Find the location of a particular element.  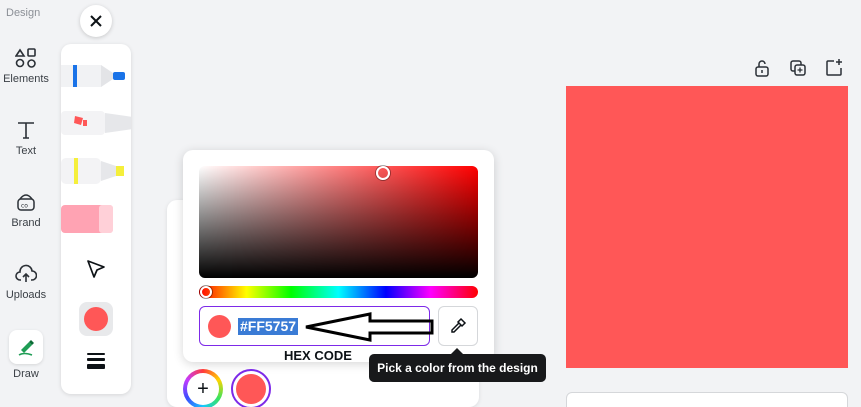

plus-icon: + is located at coordinates (203, 389).